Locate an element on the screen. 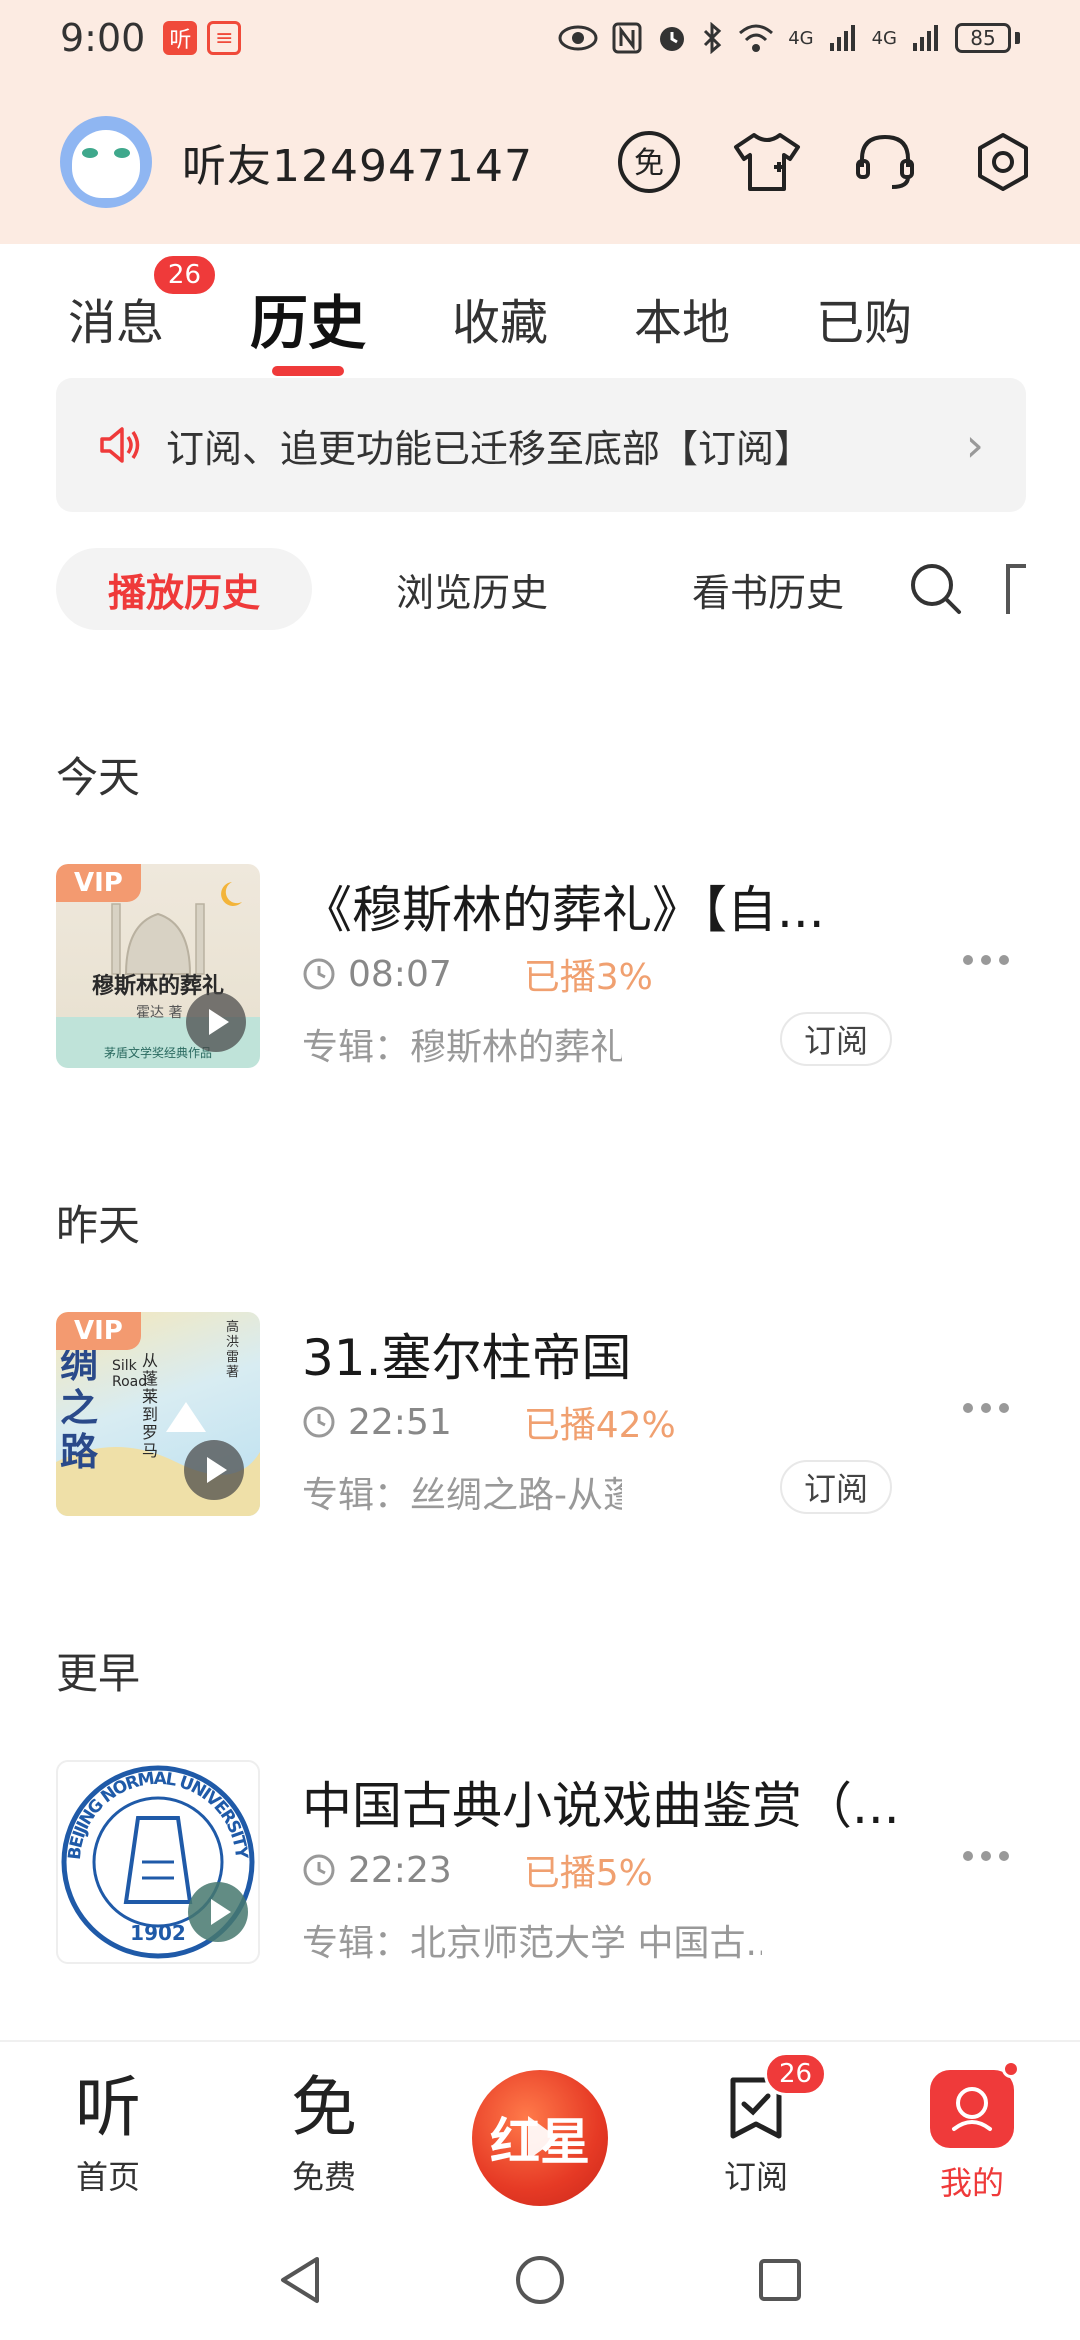 The height and width of the screenshot is (2340, 1080). history-subtabs: 播放历史 浏览历史 看书历史 is located at coordinates (568, 589).